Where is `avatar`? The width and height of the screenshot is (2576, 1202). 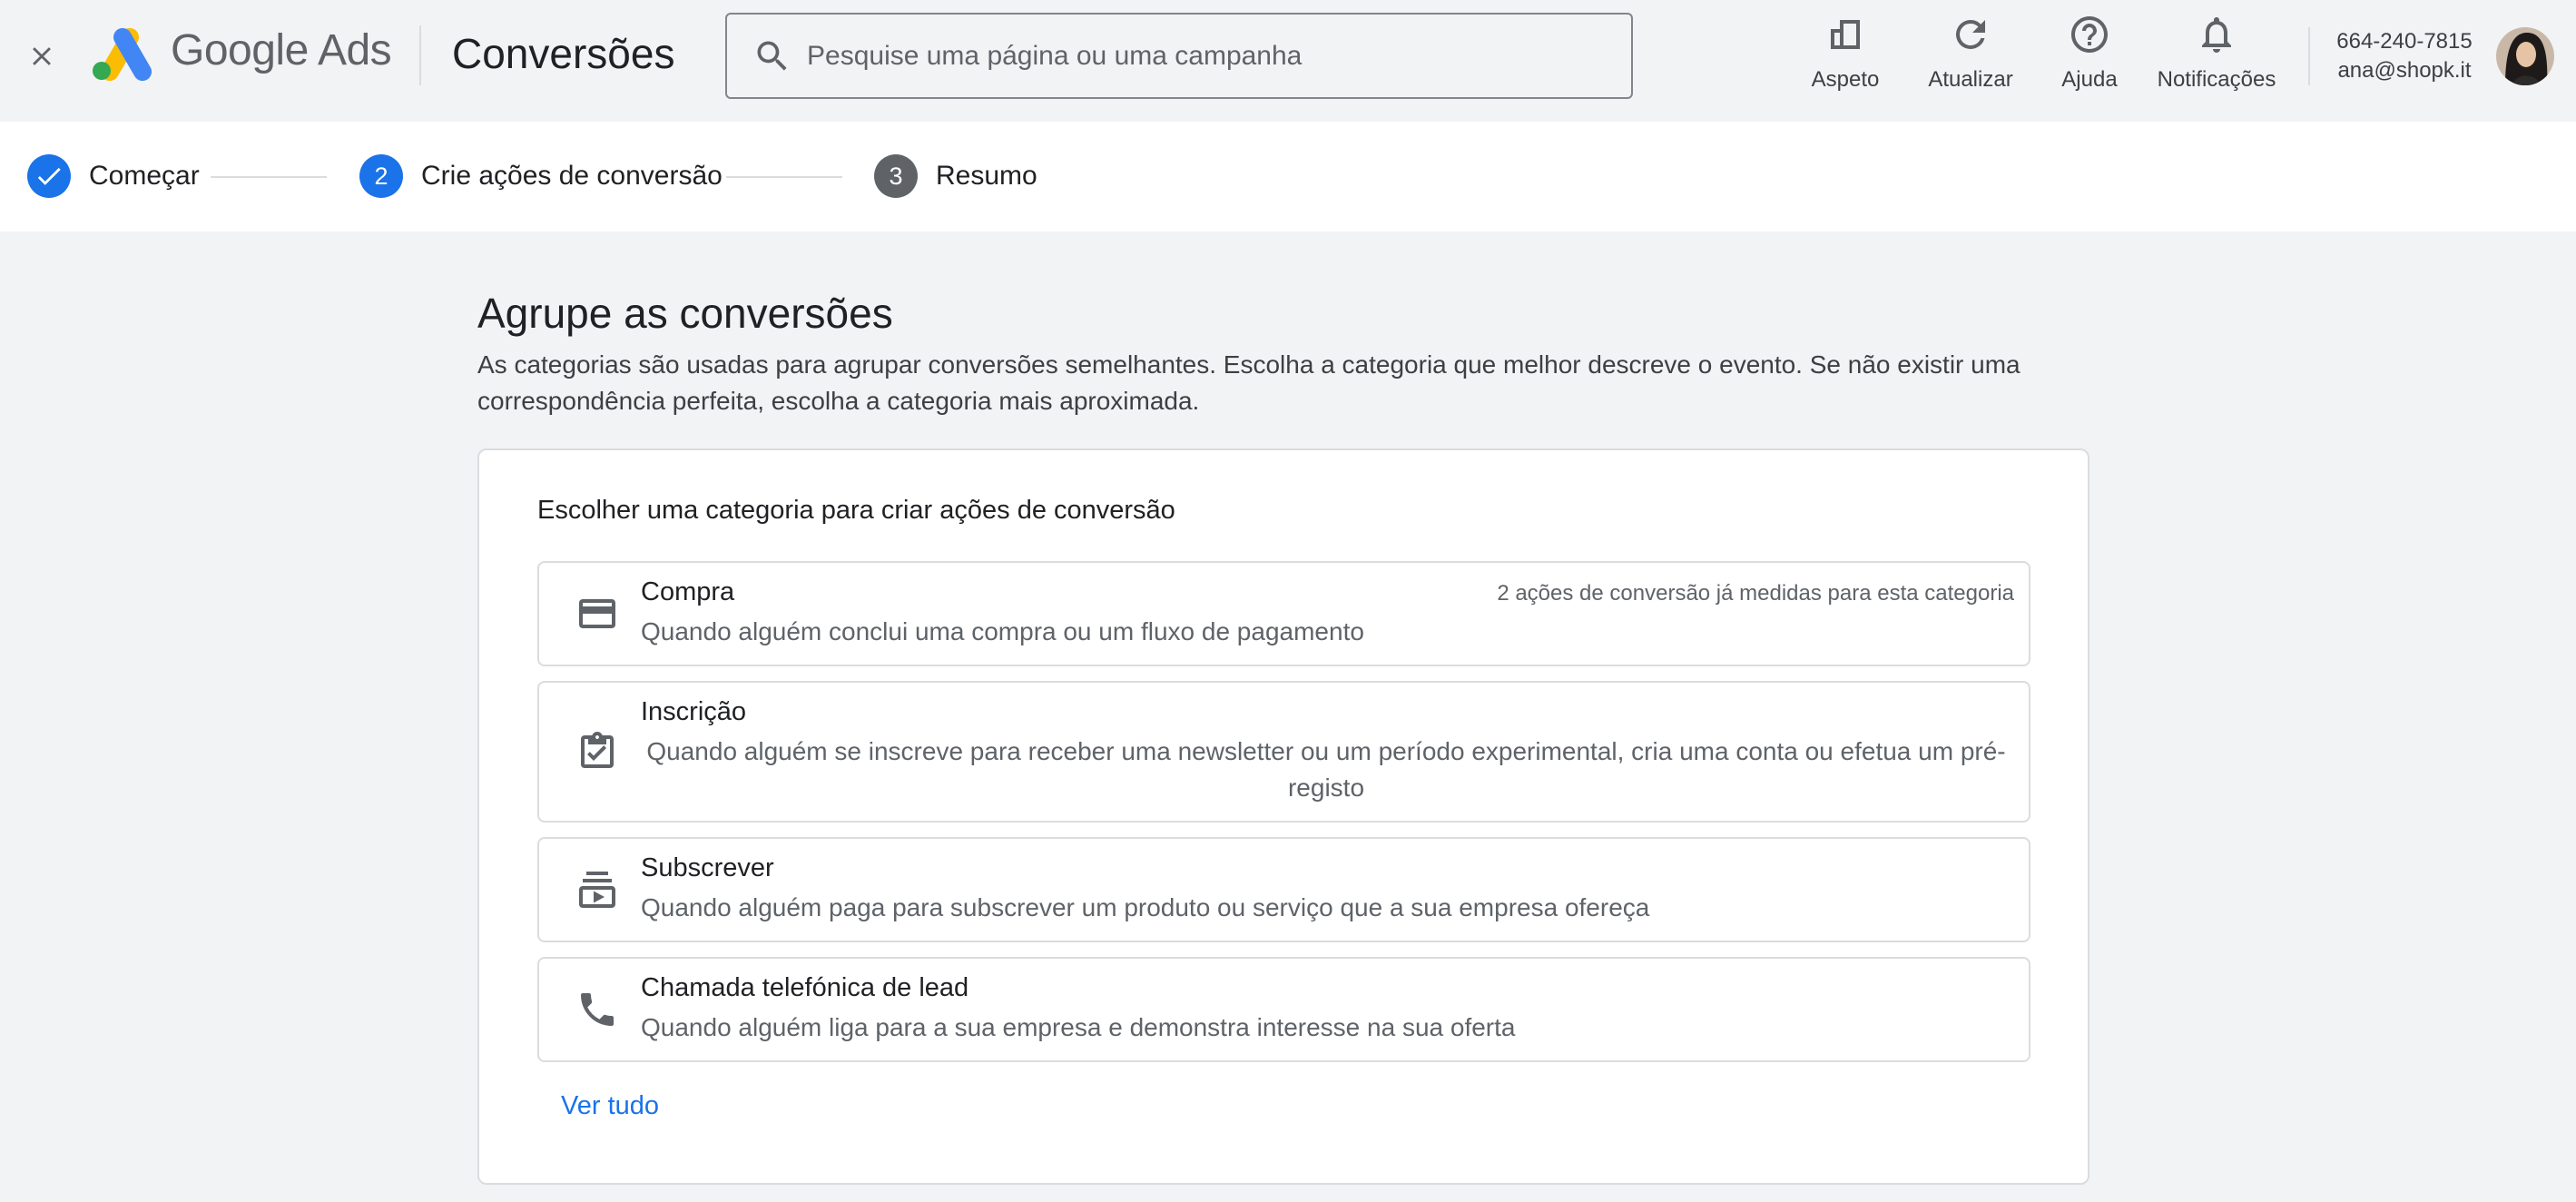
avatar is located at coordinates (2525, 56).